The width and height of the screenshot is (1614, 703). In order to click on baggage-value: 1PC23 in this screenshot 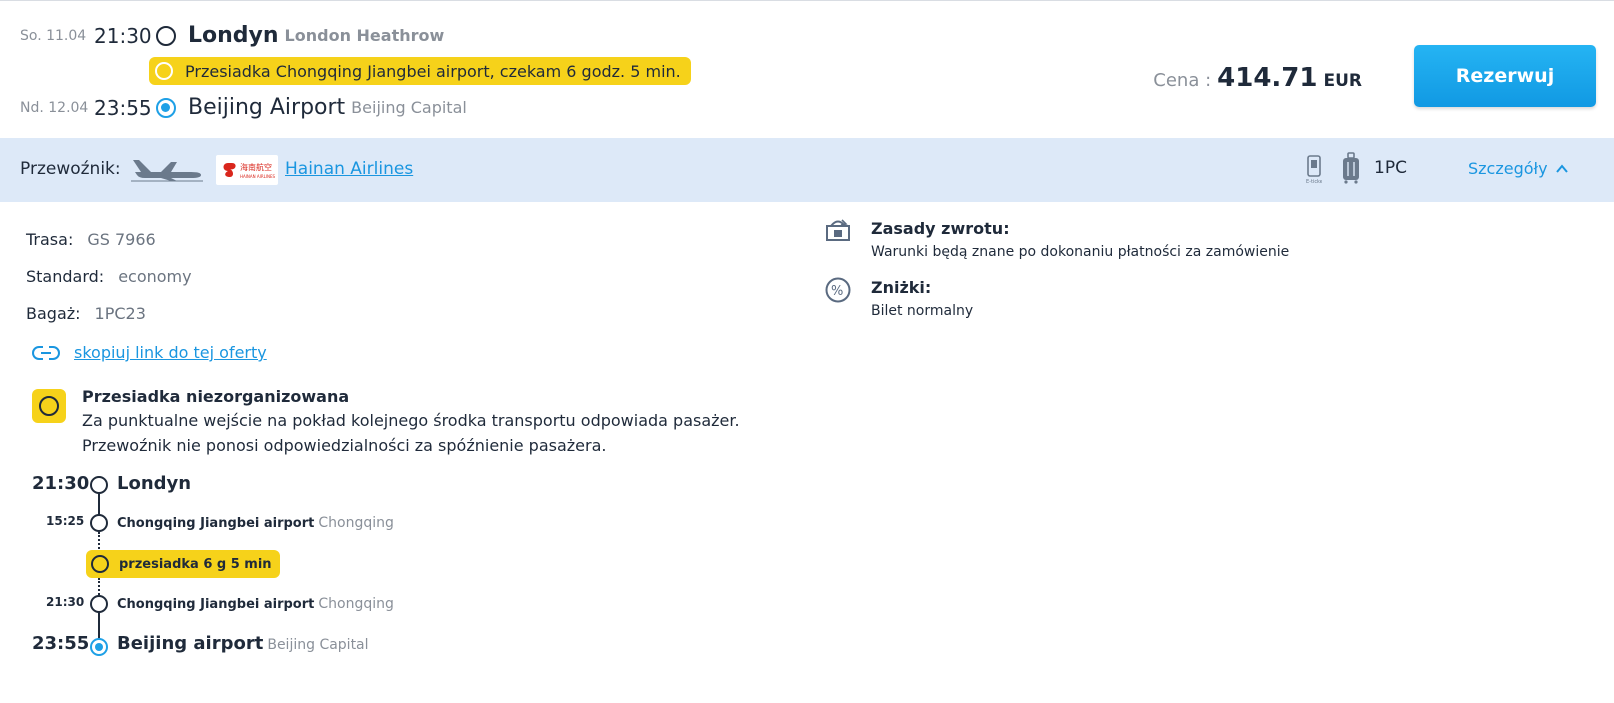, I will do `click(120, 313)`.